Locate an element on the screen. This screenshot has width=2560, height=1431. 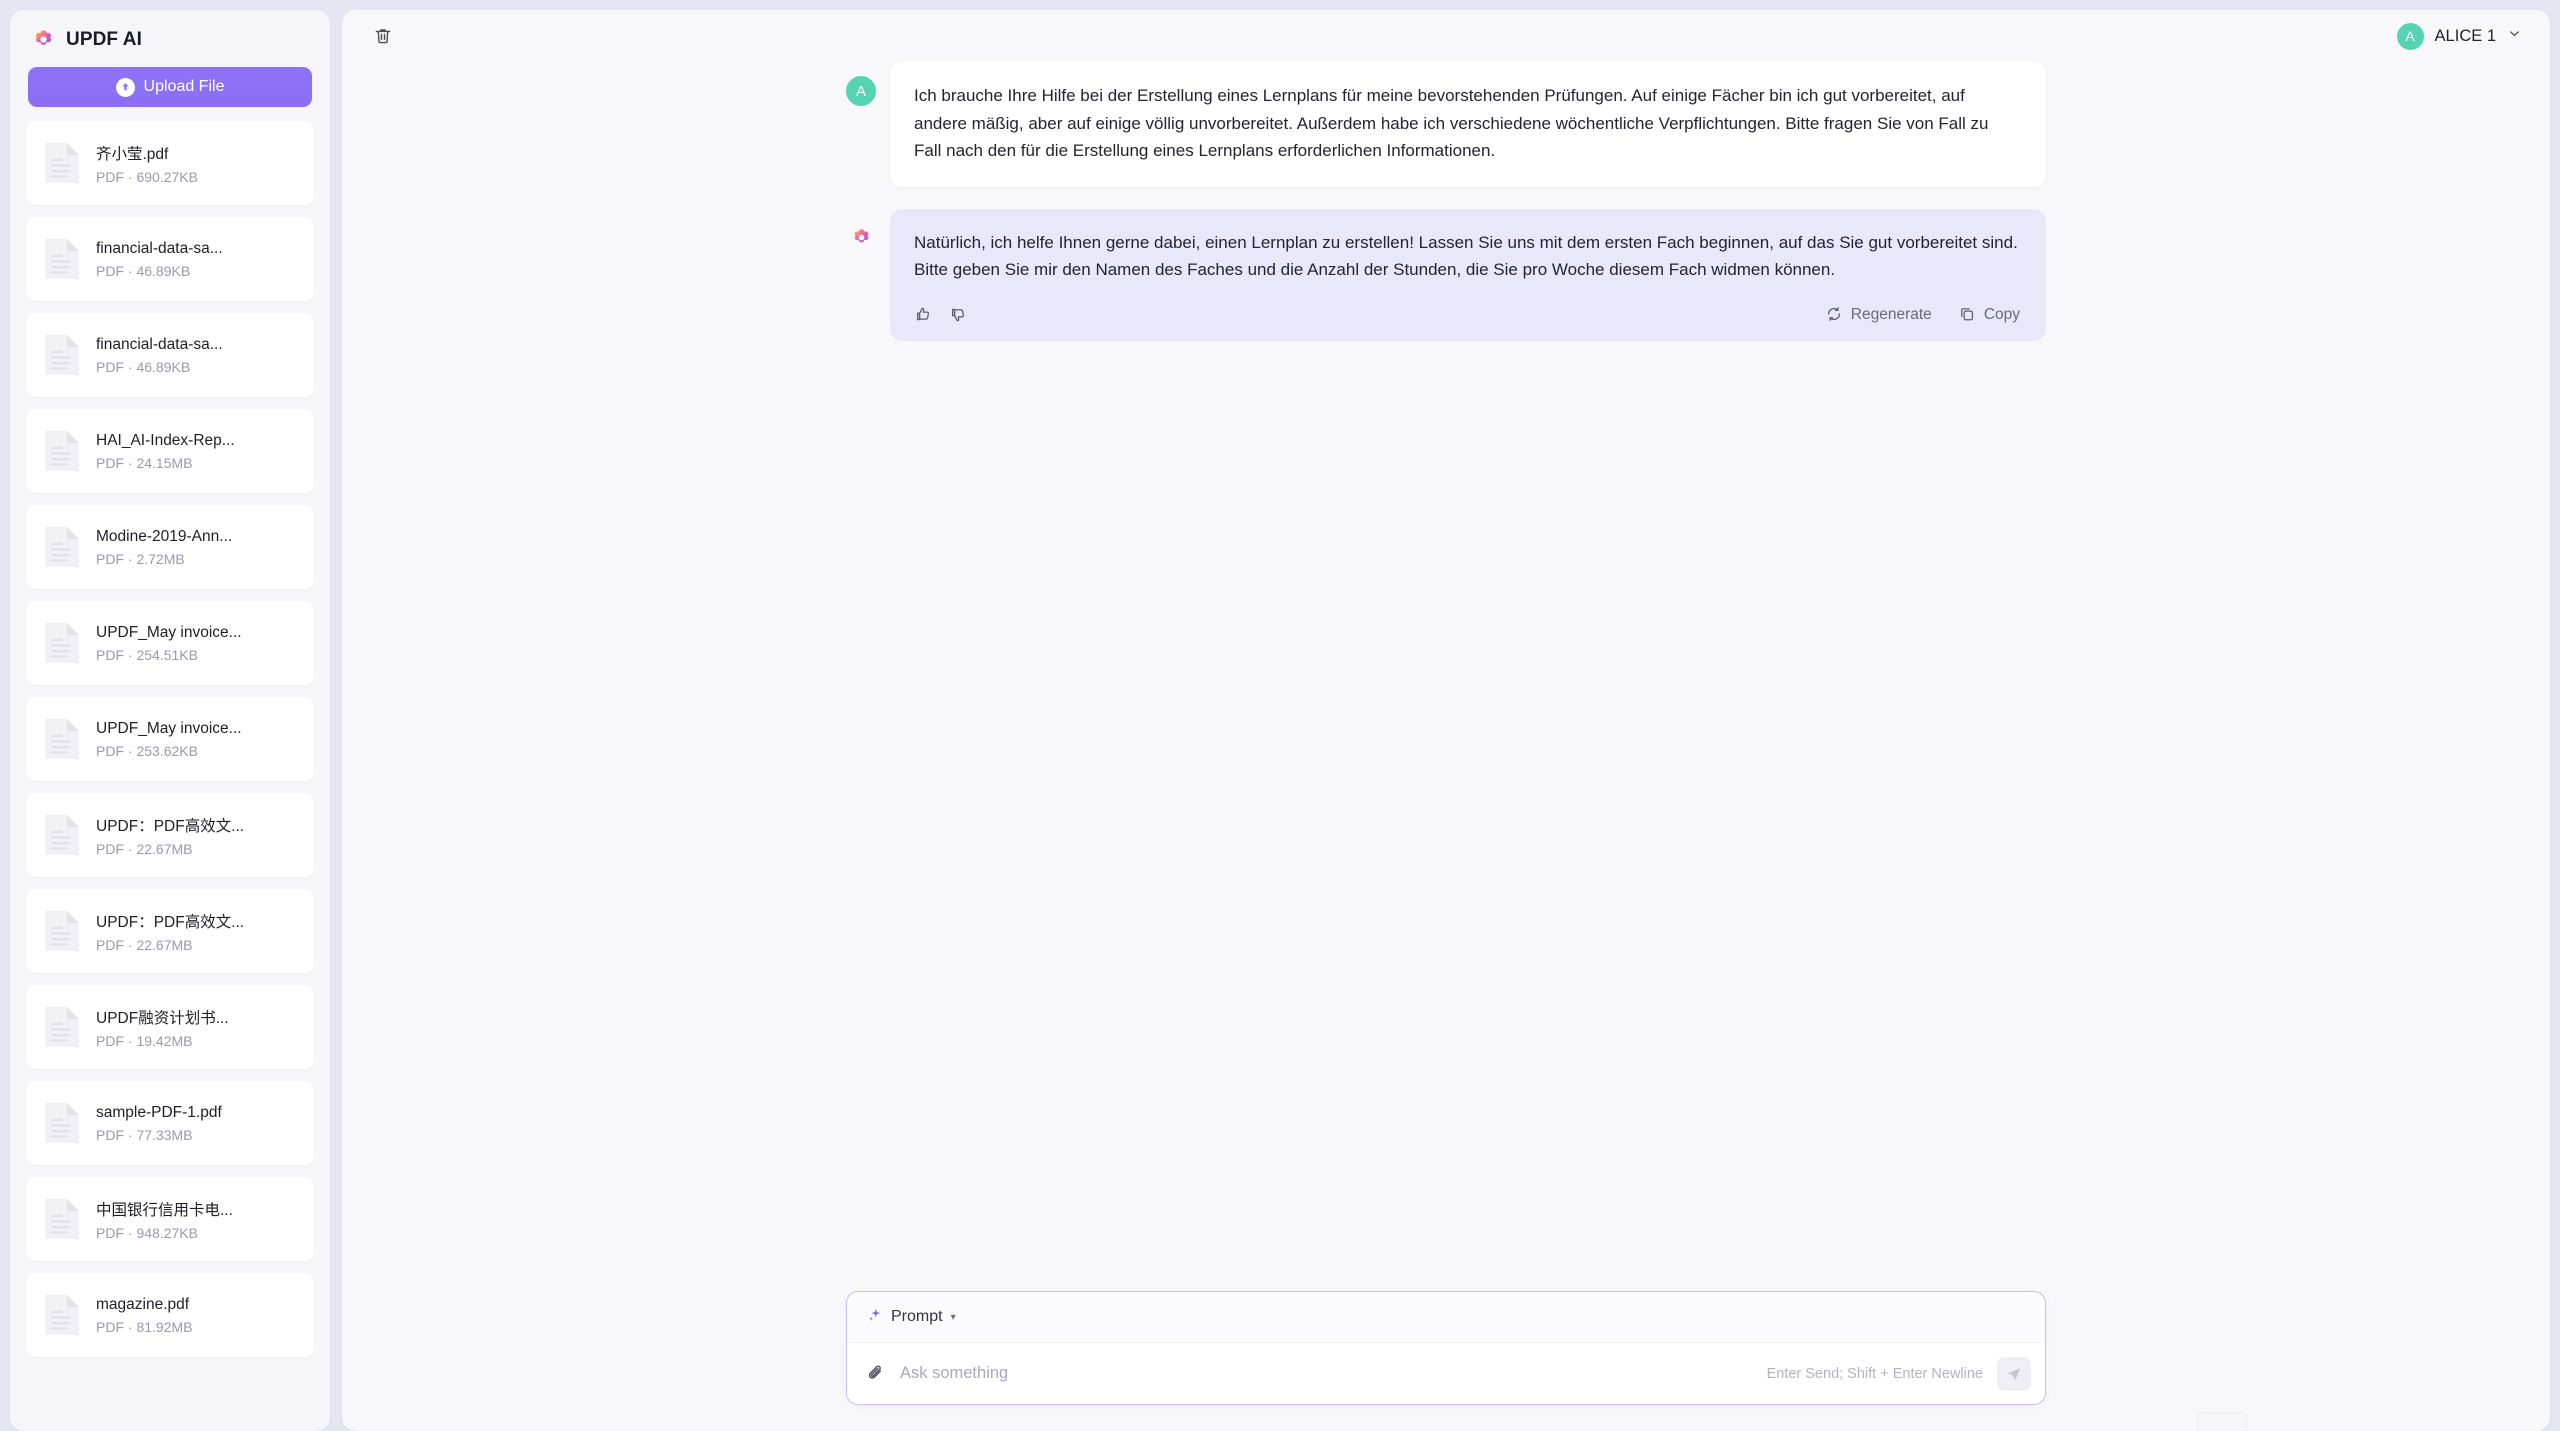
chevron-down-icon is located at coordinates (2514, 36).